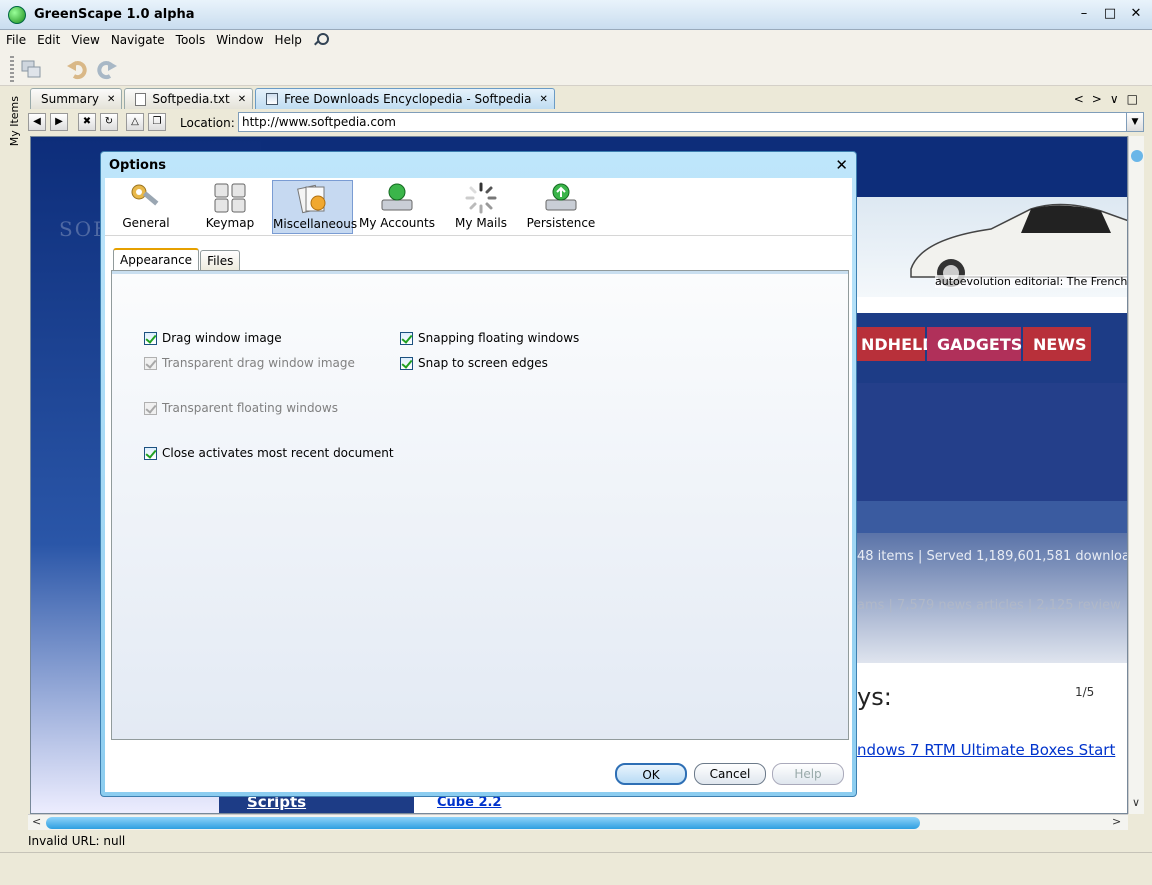  I want to click on maximize-button: □, so click(1110, 14).